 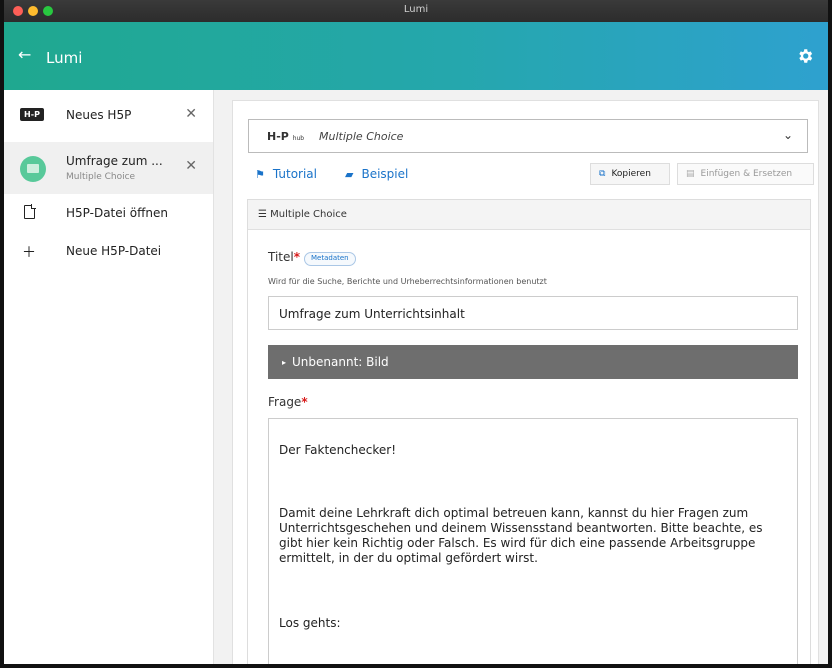 What do you see at coordinates (745, 174) in the screenshot?
I see `paste-replace-button: ▤ Einfügen & Ersetzen` at bounding box center [745, 174].